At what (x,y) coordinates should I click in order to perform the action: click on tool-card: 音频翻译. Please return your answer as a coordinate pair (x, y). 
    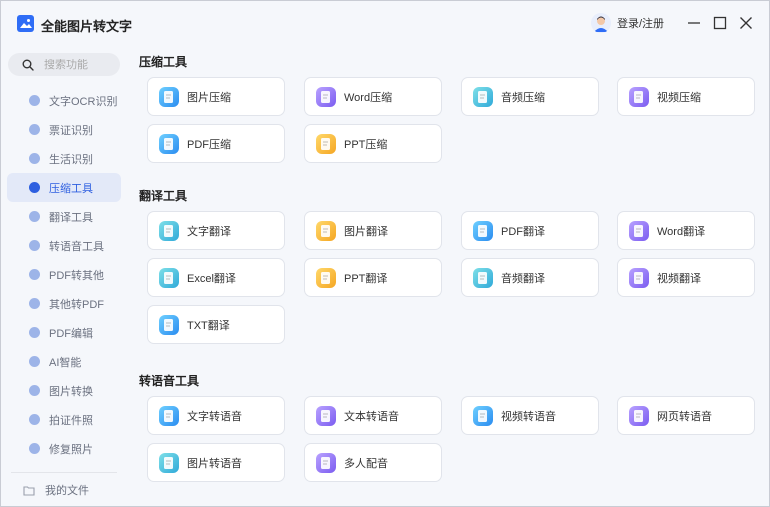
    Looking at the image, I should click on (530, 277).